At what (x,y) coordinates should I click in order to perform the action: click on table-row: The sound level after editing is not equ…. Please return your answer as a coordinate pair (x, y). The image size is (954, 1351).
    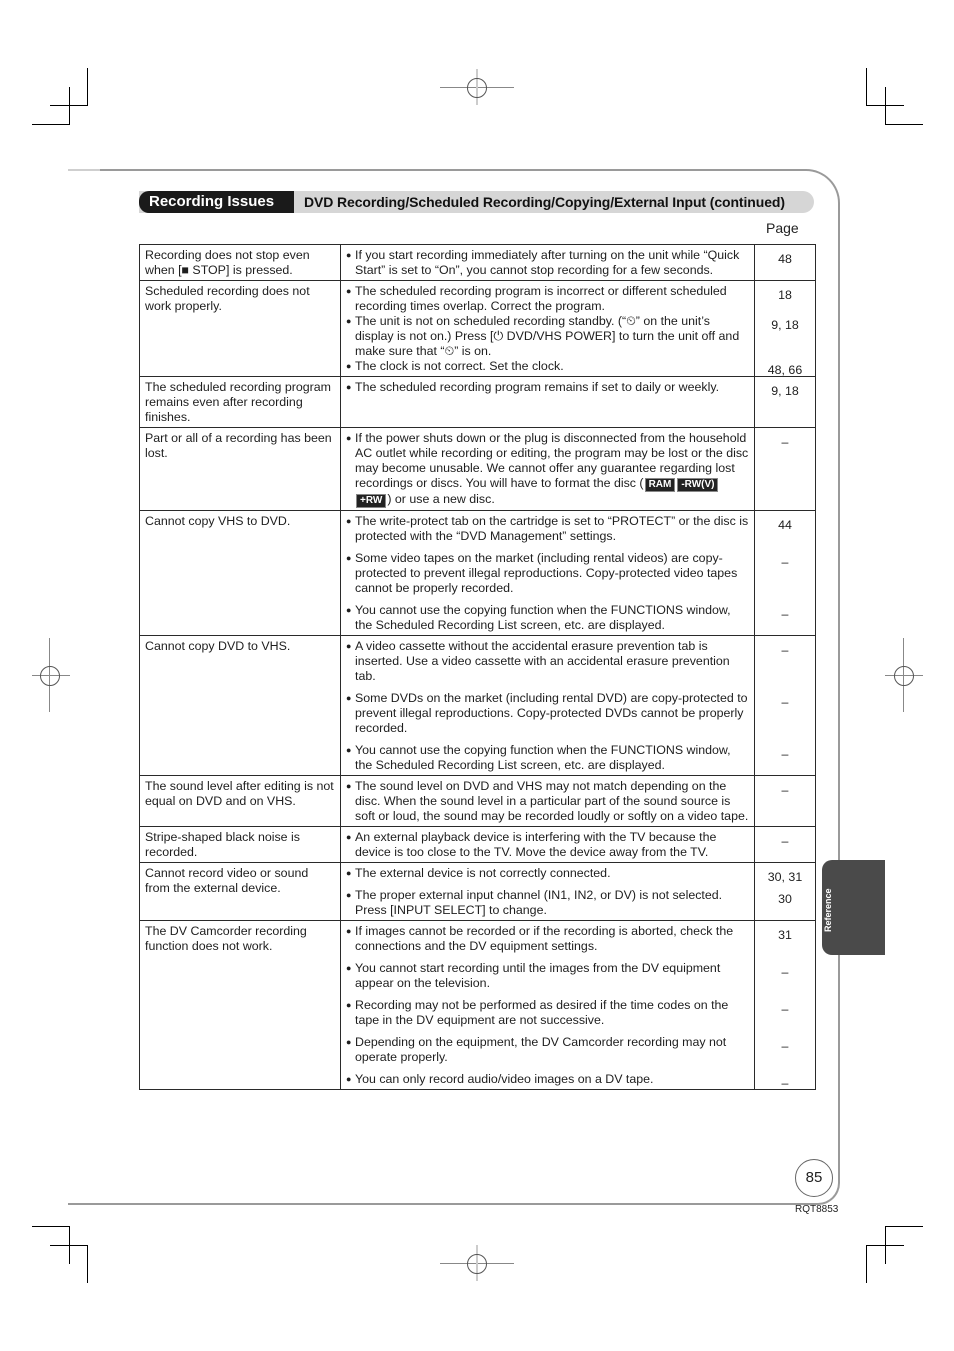
    Looking at the image, I should click on (477, 801).